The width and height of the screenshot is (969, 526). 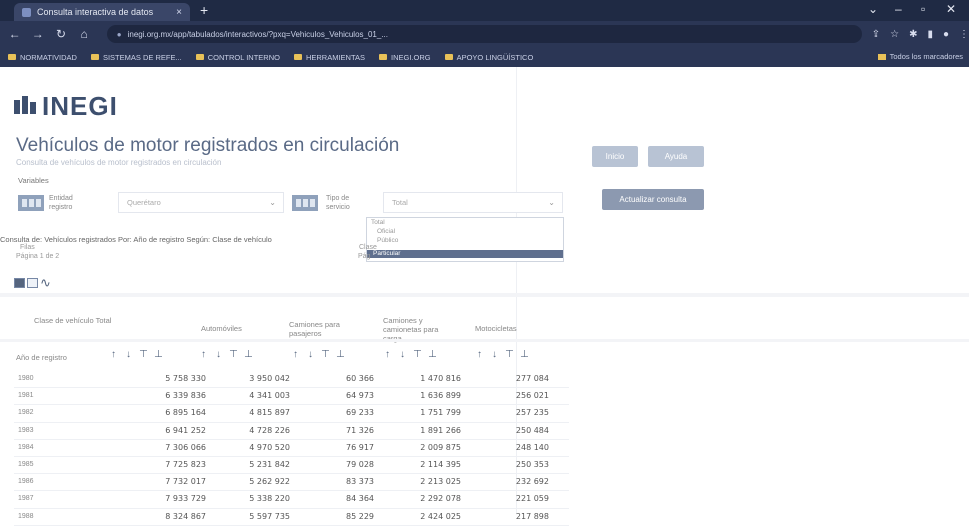 What do you see at coordinates (185, 430) in the screenshot?
I see `cell-total: 6 941 252` at bounding box center [185, 430].